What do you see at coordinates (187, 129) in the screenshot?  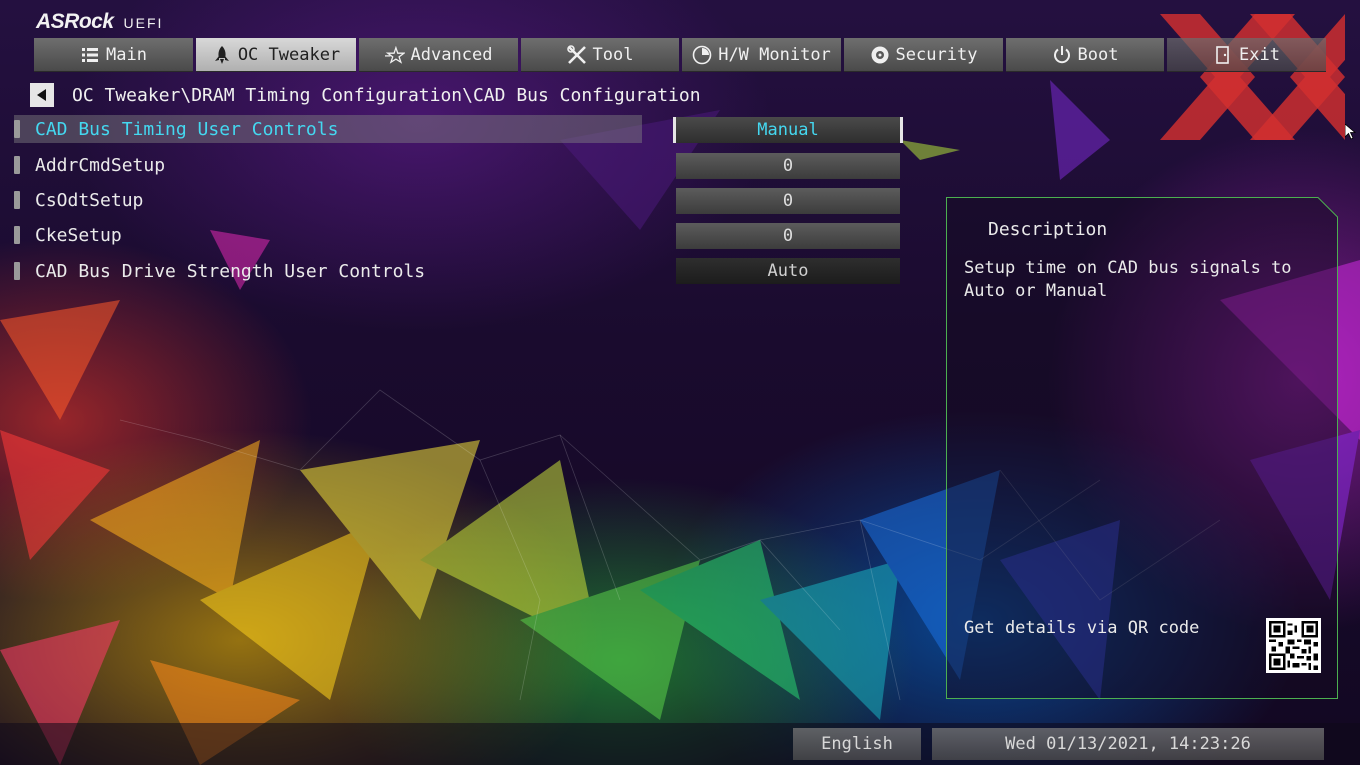 I see `setting-label: CAD Bus Timing User Controls` at bounding box center [187, 129].